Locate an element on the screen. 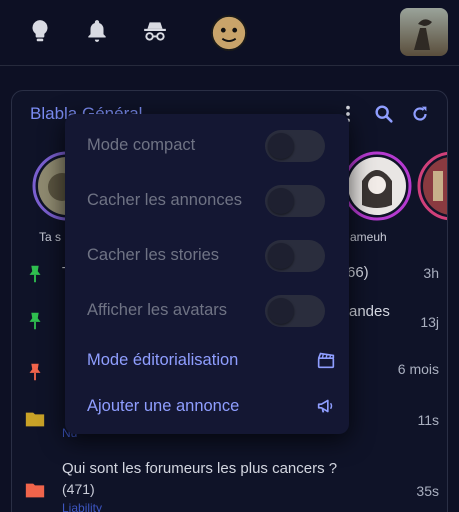 The height and width of the screenshot is (512, 459). toggle-mode-compact: Mode compact is located at coordinates (212, 146).